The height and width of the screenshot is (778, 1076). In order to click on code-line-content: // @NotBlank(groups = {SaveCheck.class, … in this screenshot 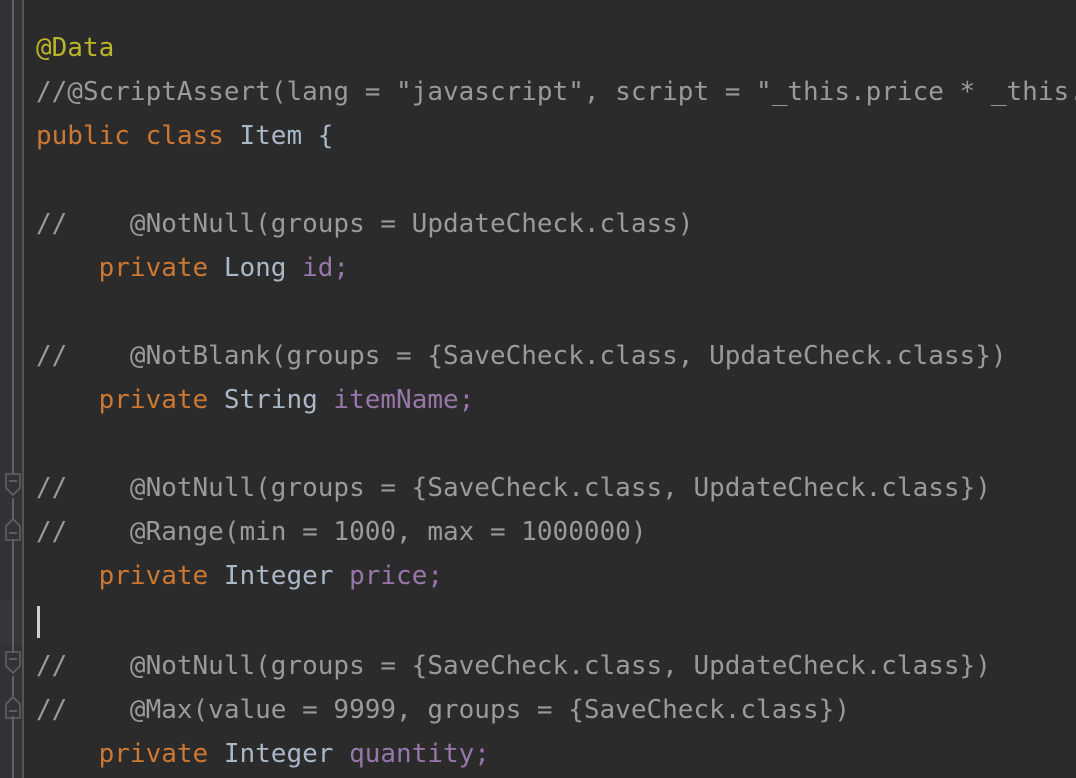, I will do `click(515, 356)`.